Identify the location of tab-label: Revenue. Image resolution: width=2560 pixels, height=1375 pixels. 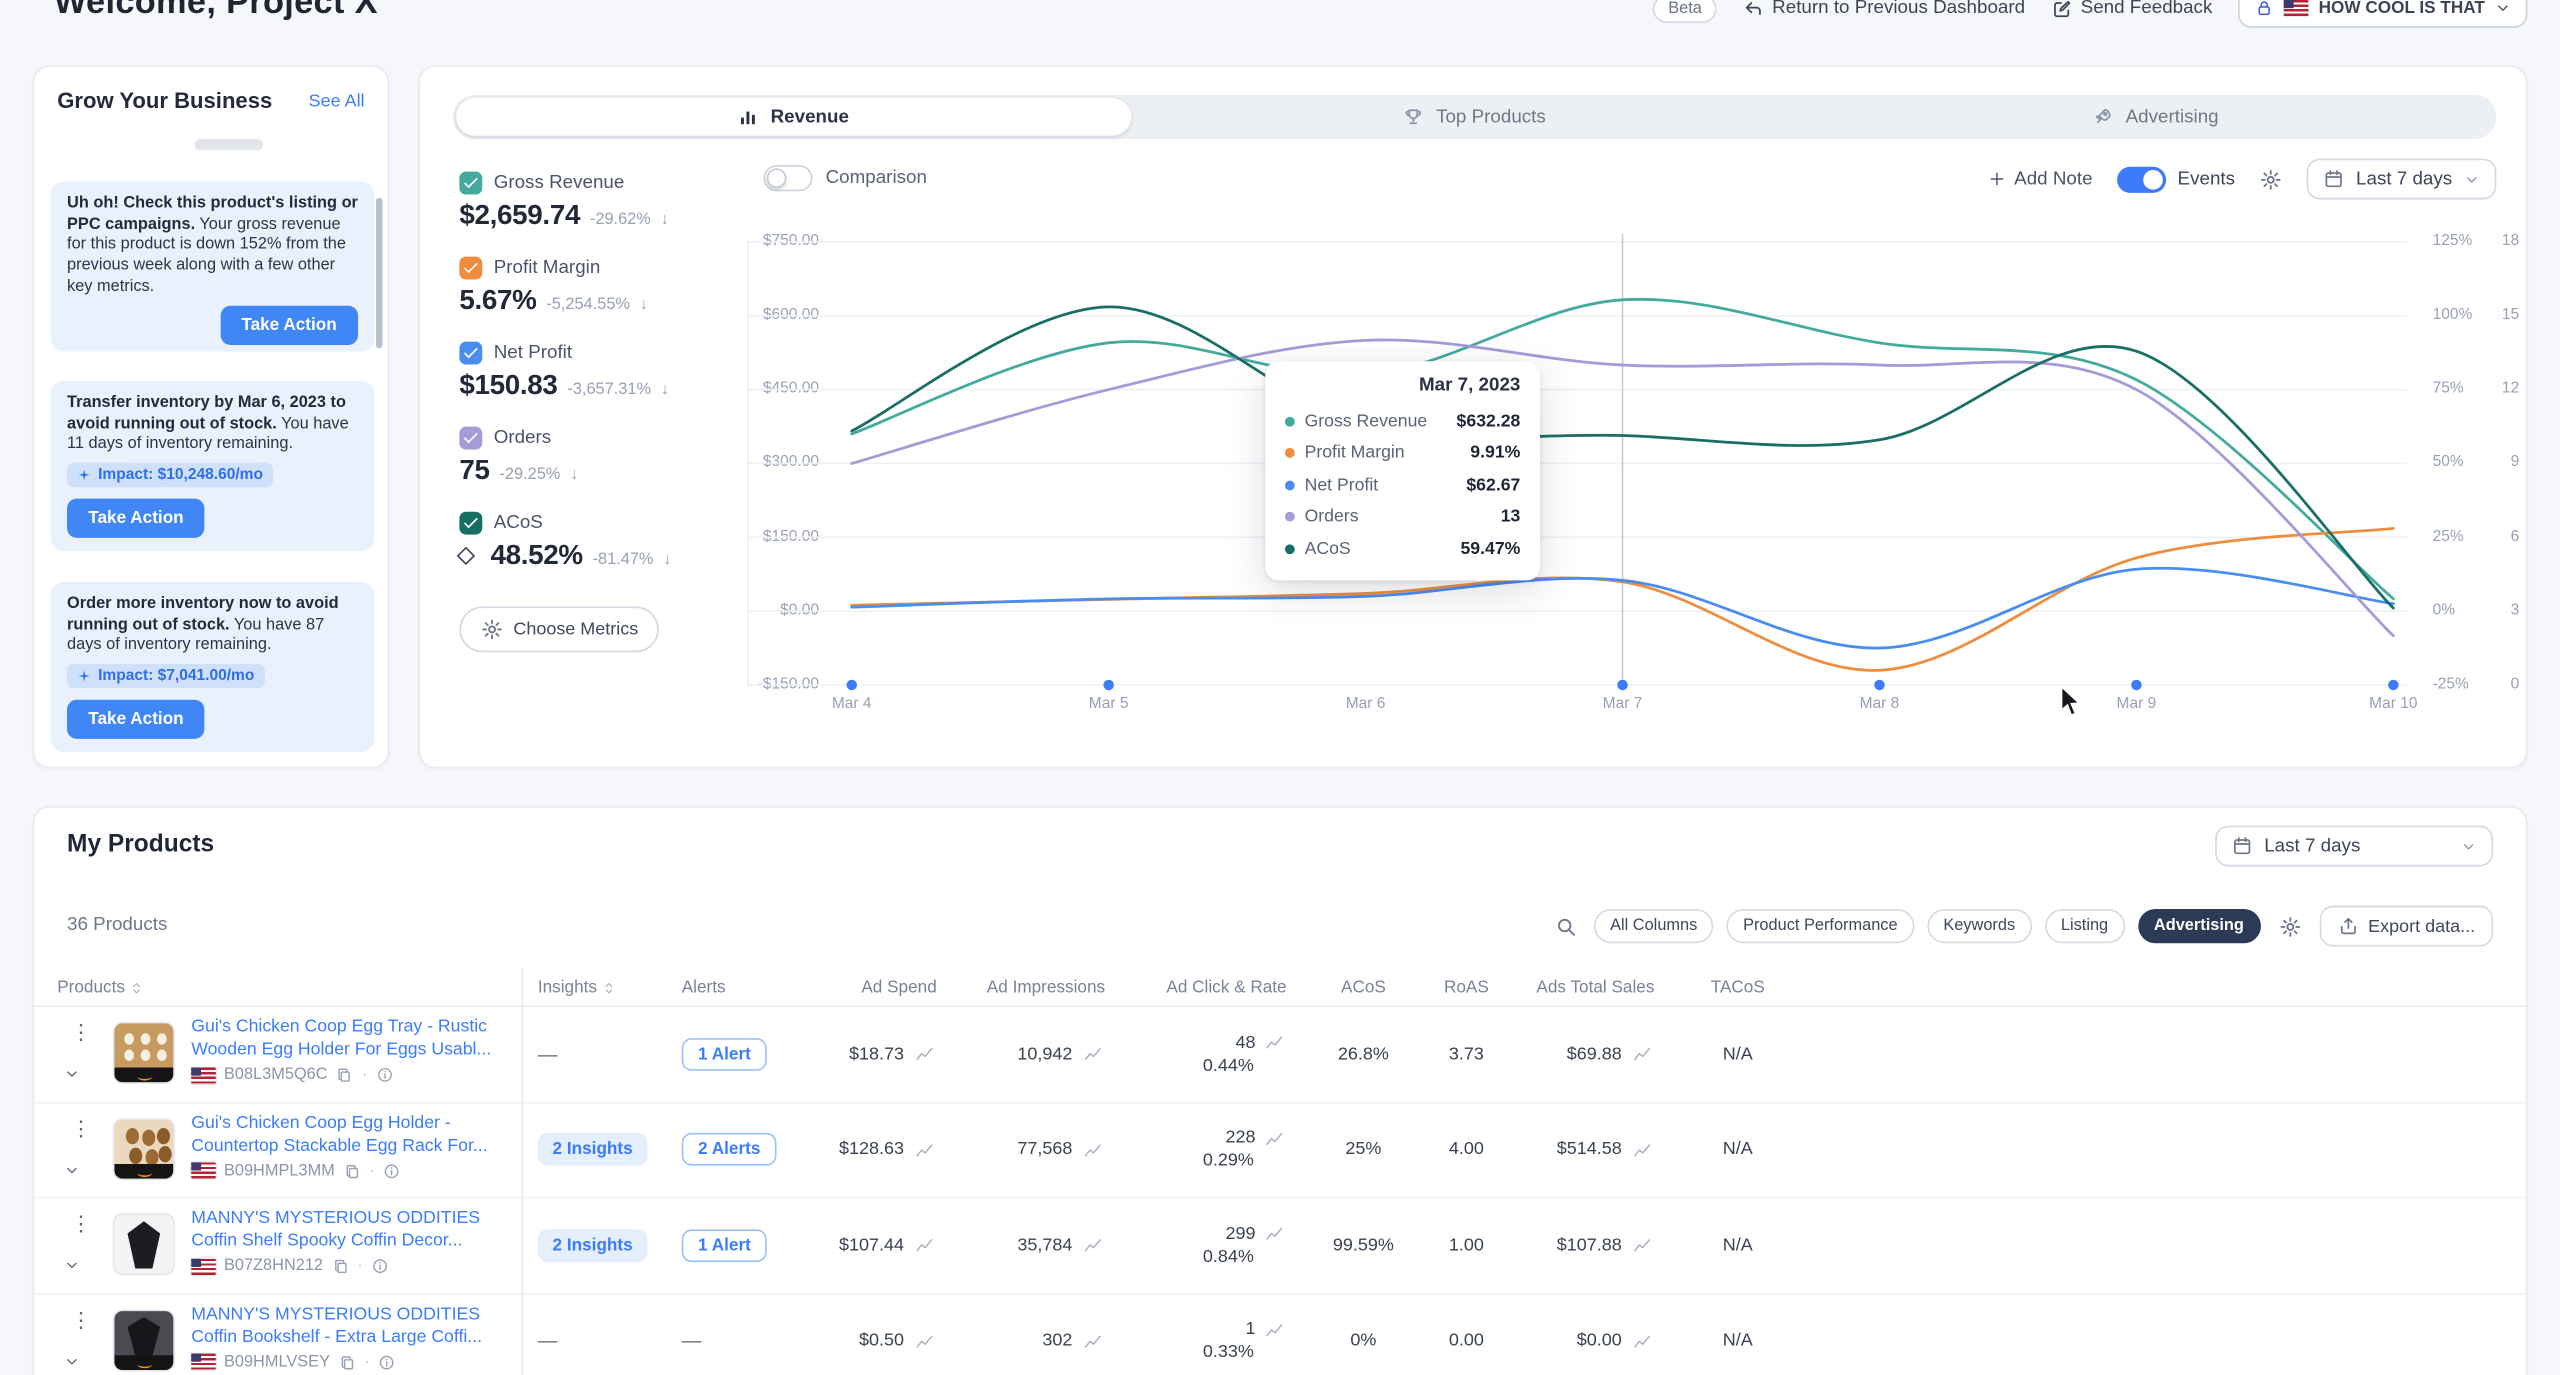
(809, 117).